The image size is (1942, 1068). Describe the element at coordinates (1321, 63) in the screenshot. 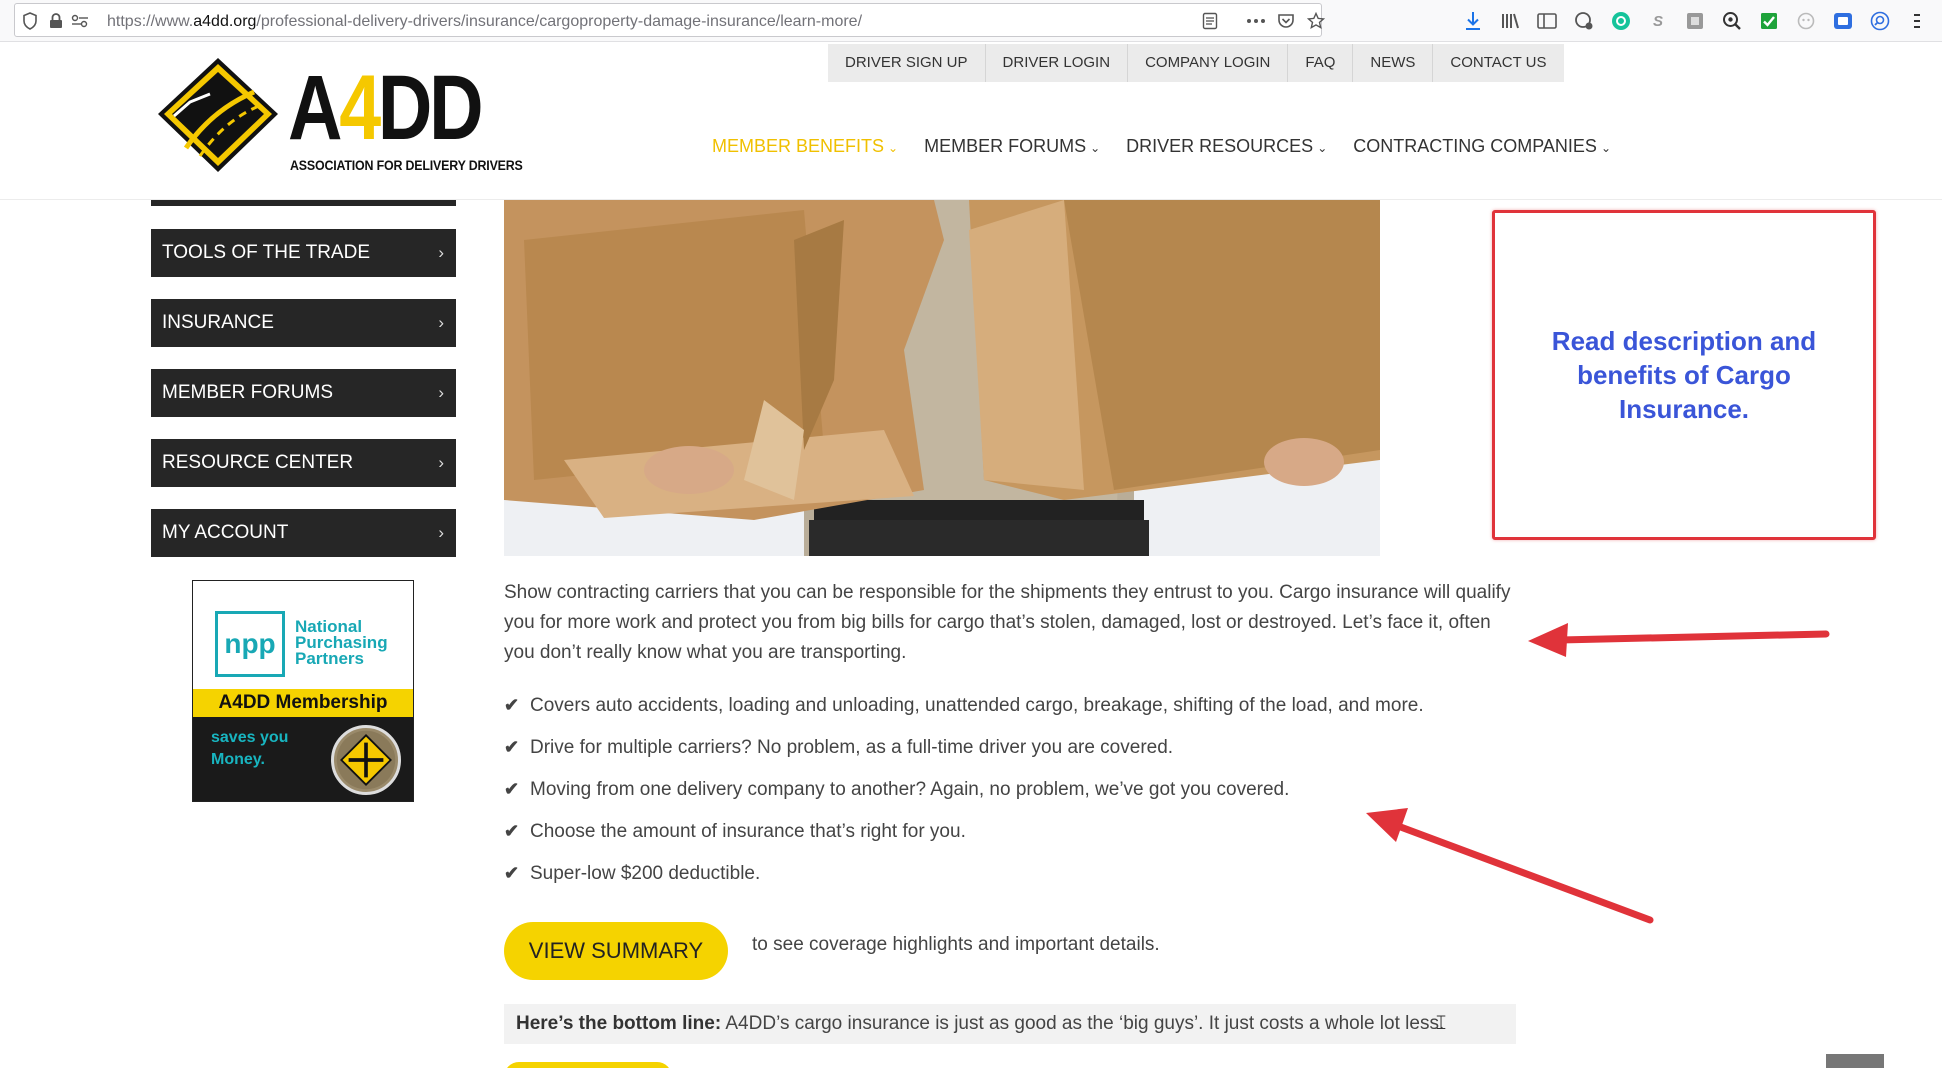

I see `faq-link: FAQ` at that location.